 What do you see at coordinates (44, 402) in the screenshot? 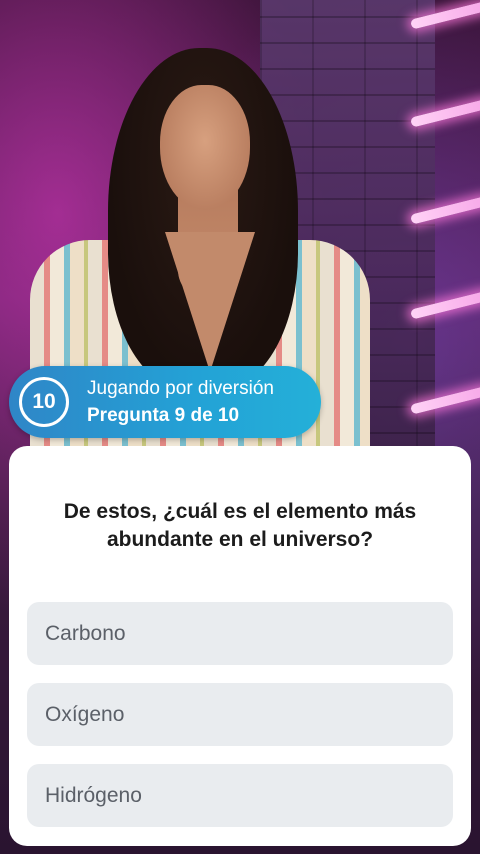
I see `countdown-timer: 10` at bounding box center [44, 402].